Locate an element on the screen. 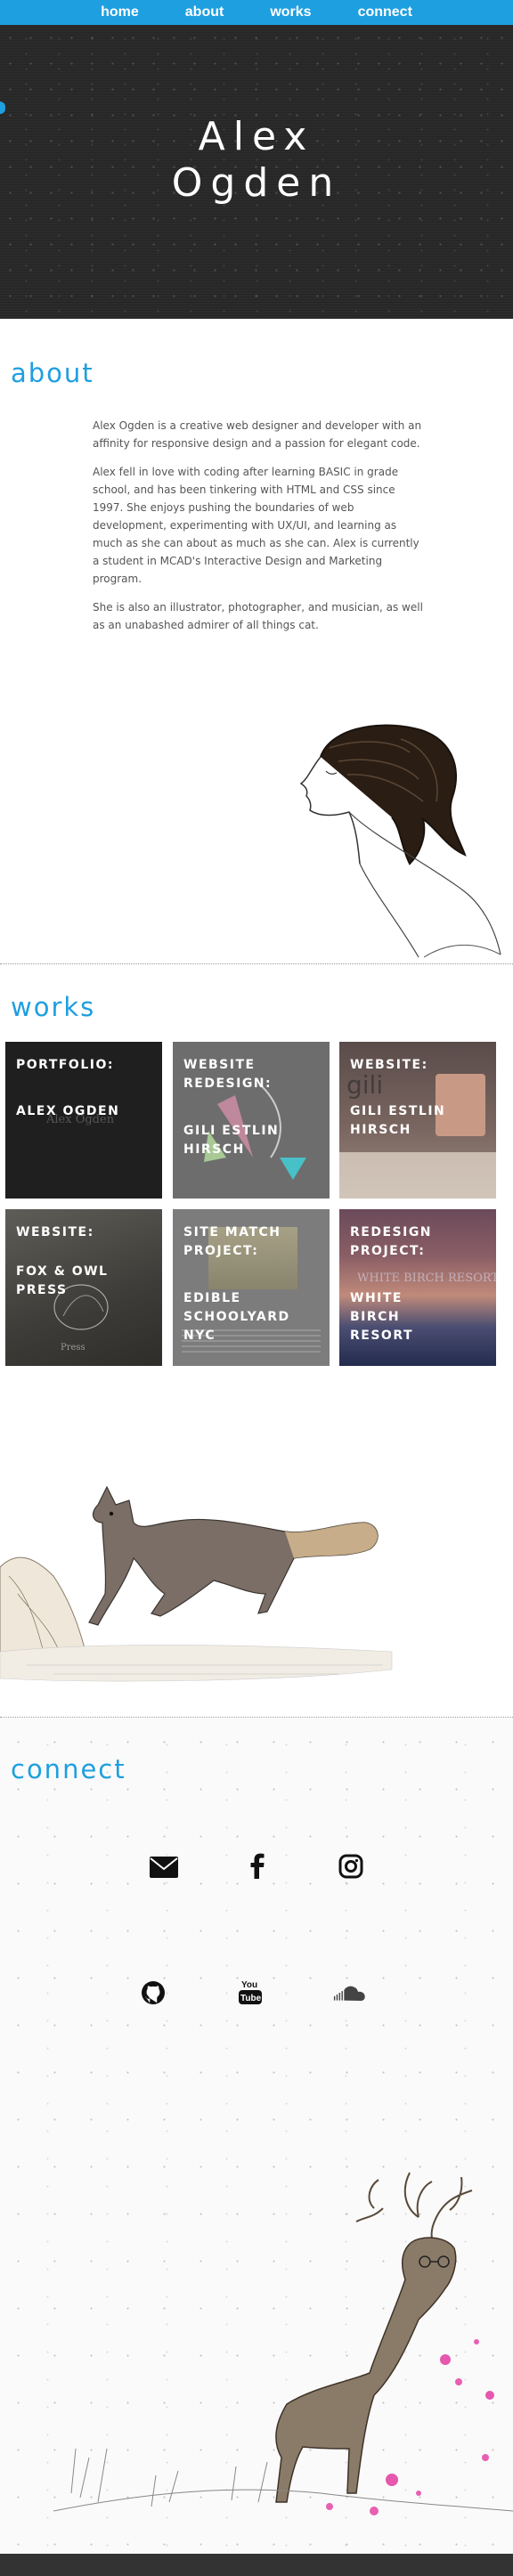 This screenshot has width=513, height=2576. thumb-logo: Press is located at coordinates (73, 1348).